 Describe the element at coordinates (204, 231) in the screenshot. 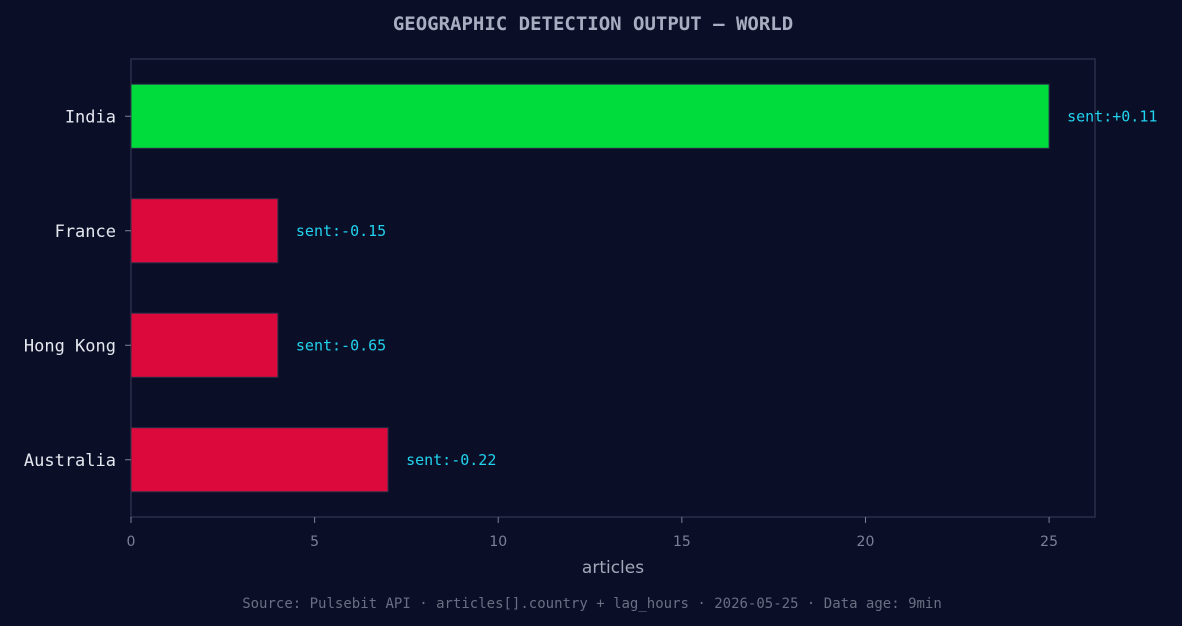

I see `bar-france` at that location.